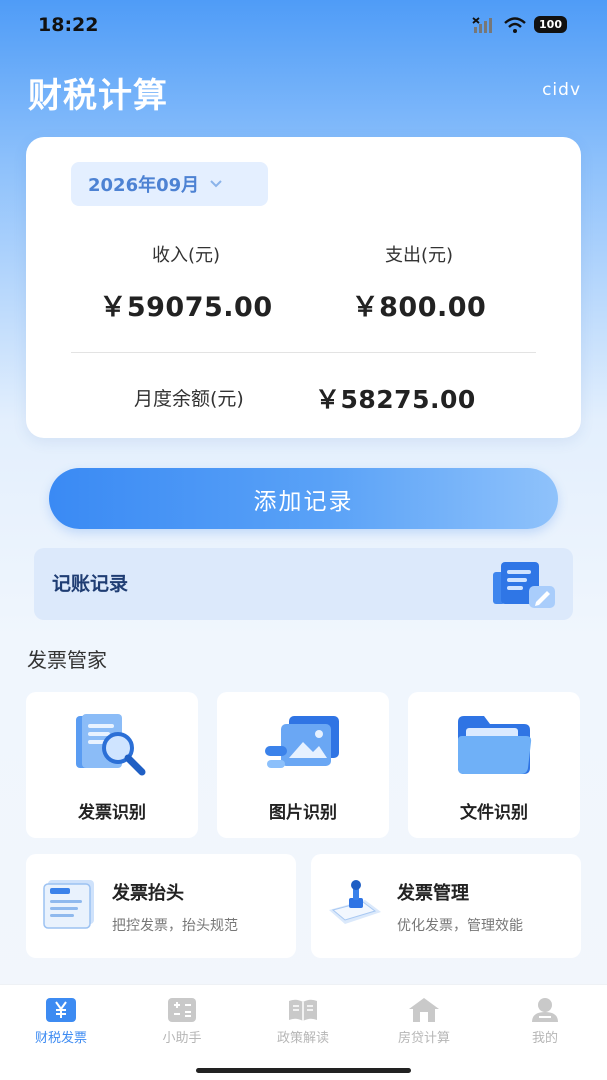 The width and height of the screenshot is (607, 1080). Describe the element at coordinates (189, 399) in the screenshot. I see `balance-label: 月度余额(元)` at that location.